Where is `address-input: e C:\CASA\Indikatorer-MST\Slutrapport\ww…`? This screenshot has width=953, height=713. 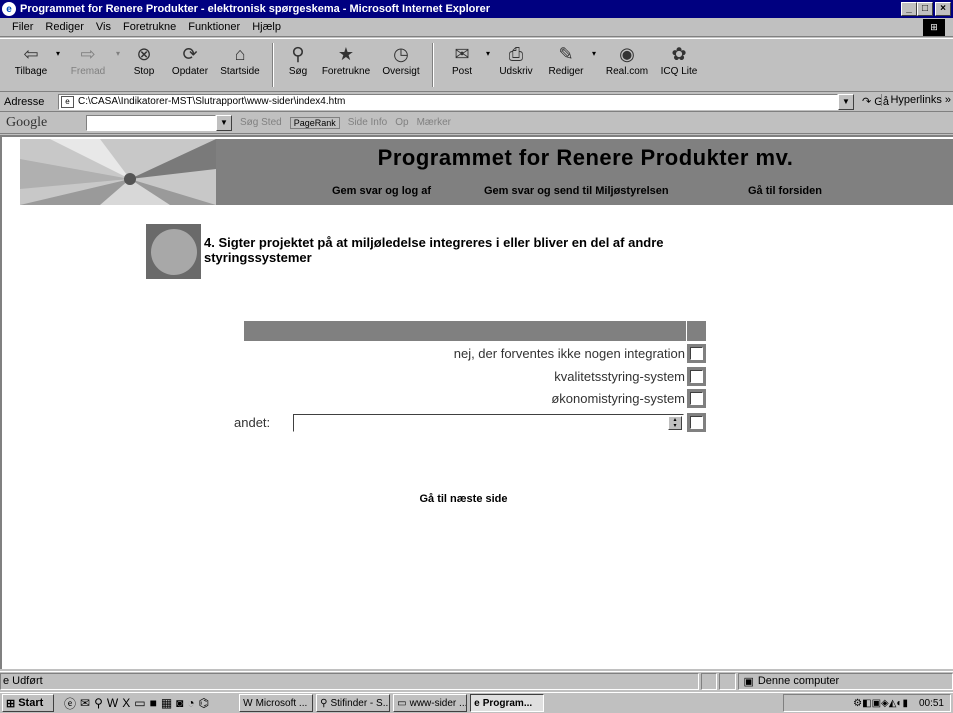 address-input: e C:\CASA\Indikatorer-MST\Slutrapport\ww… is located at coordinates (448, 101).